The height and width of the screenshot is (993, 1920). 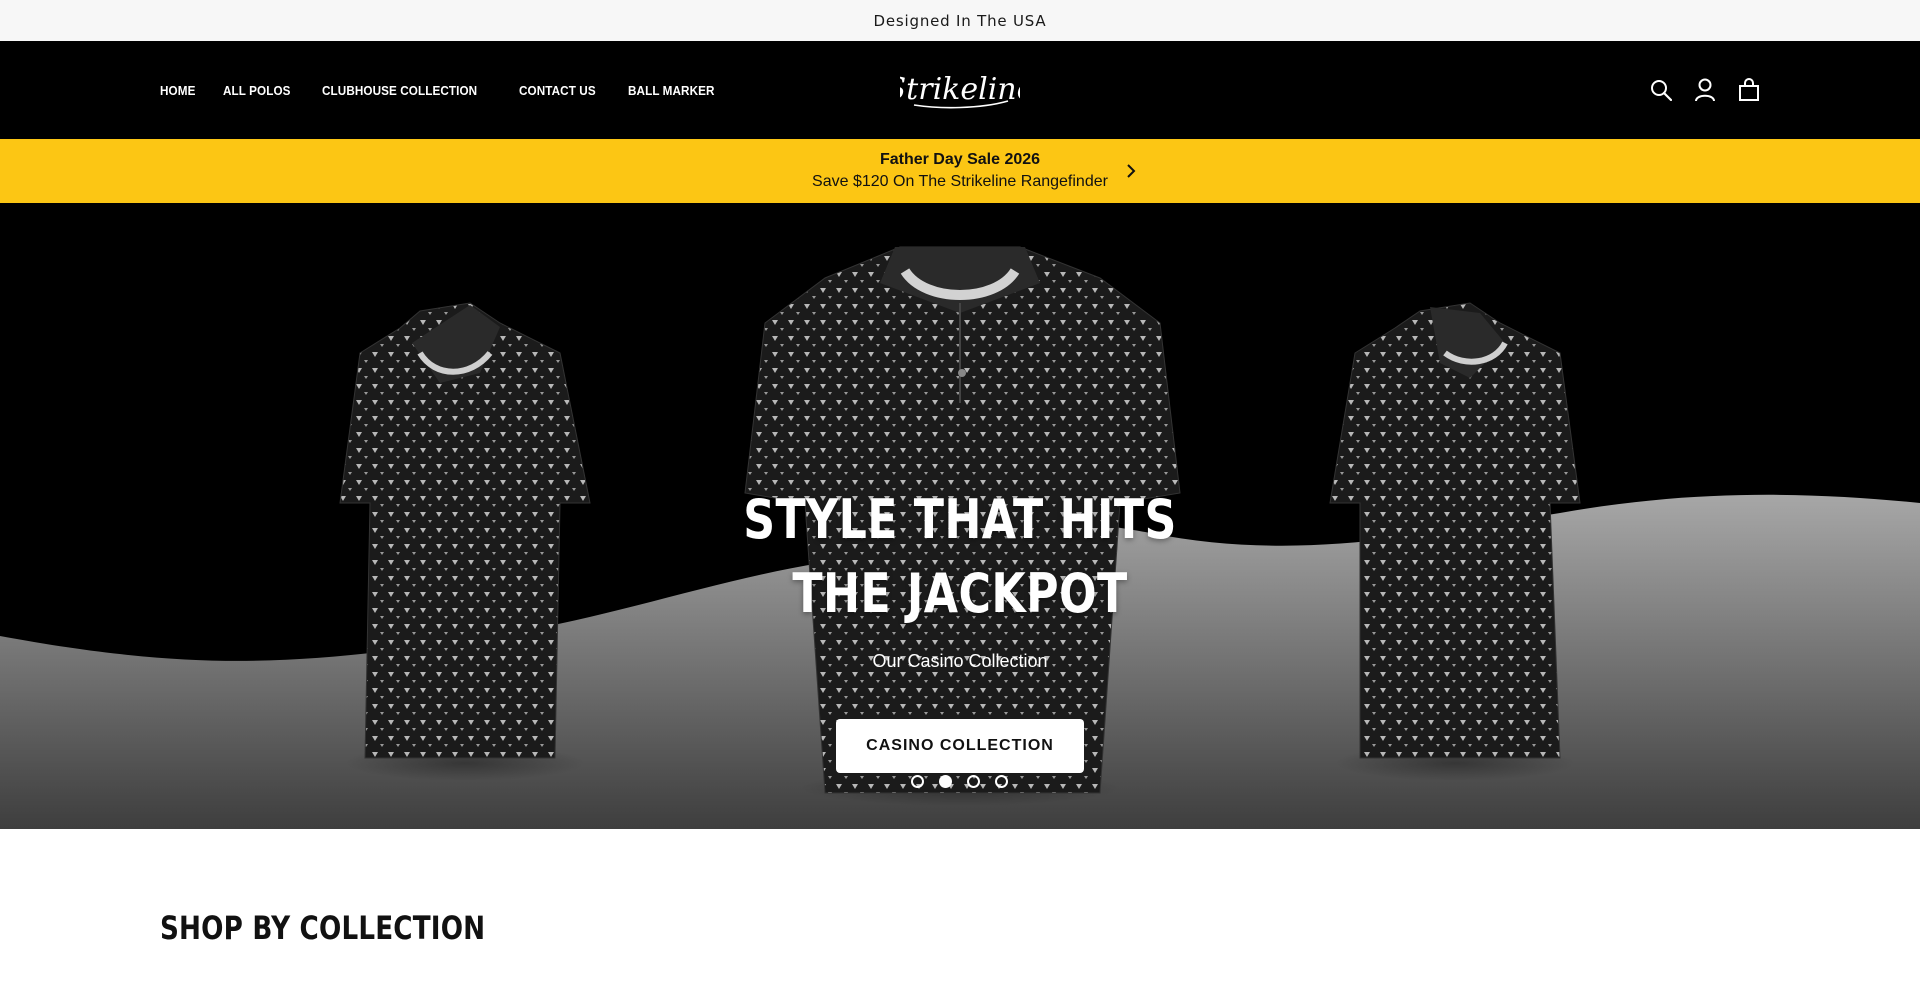 I want to click on nav-home: HOME, so click(x=177, y=90).